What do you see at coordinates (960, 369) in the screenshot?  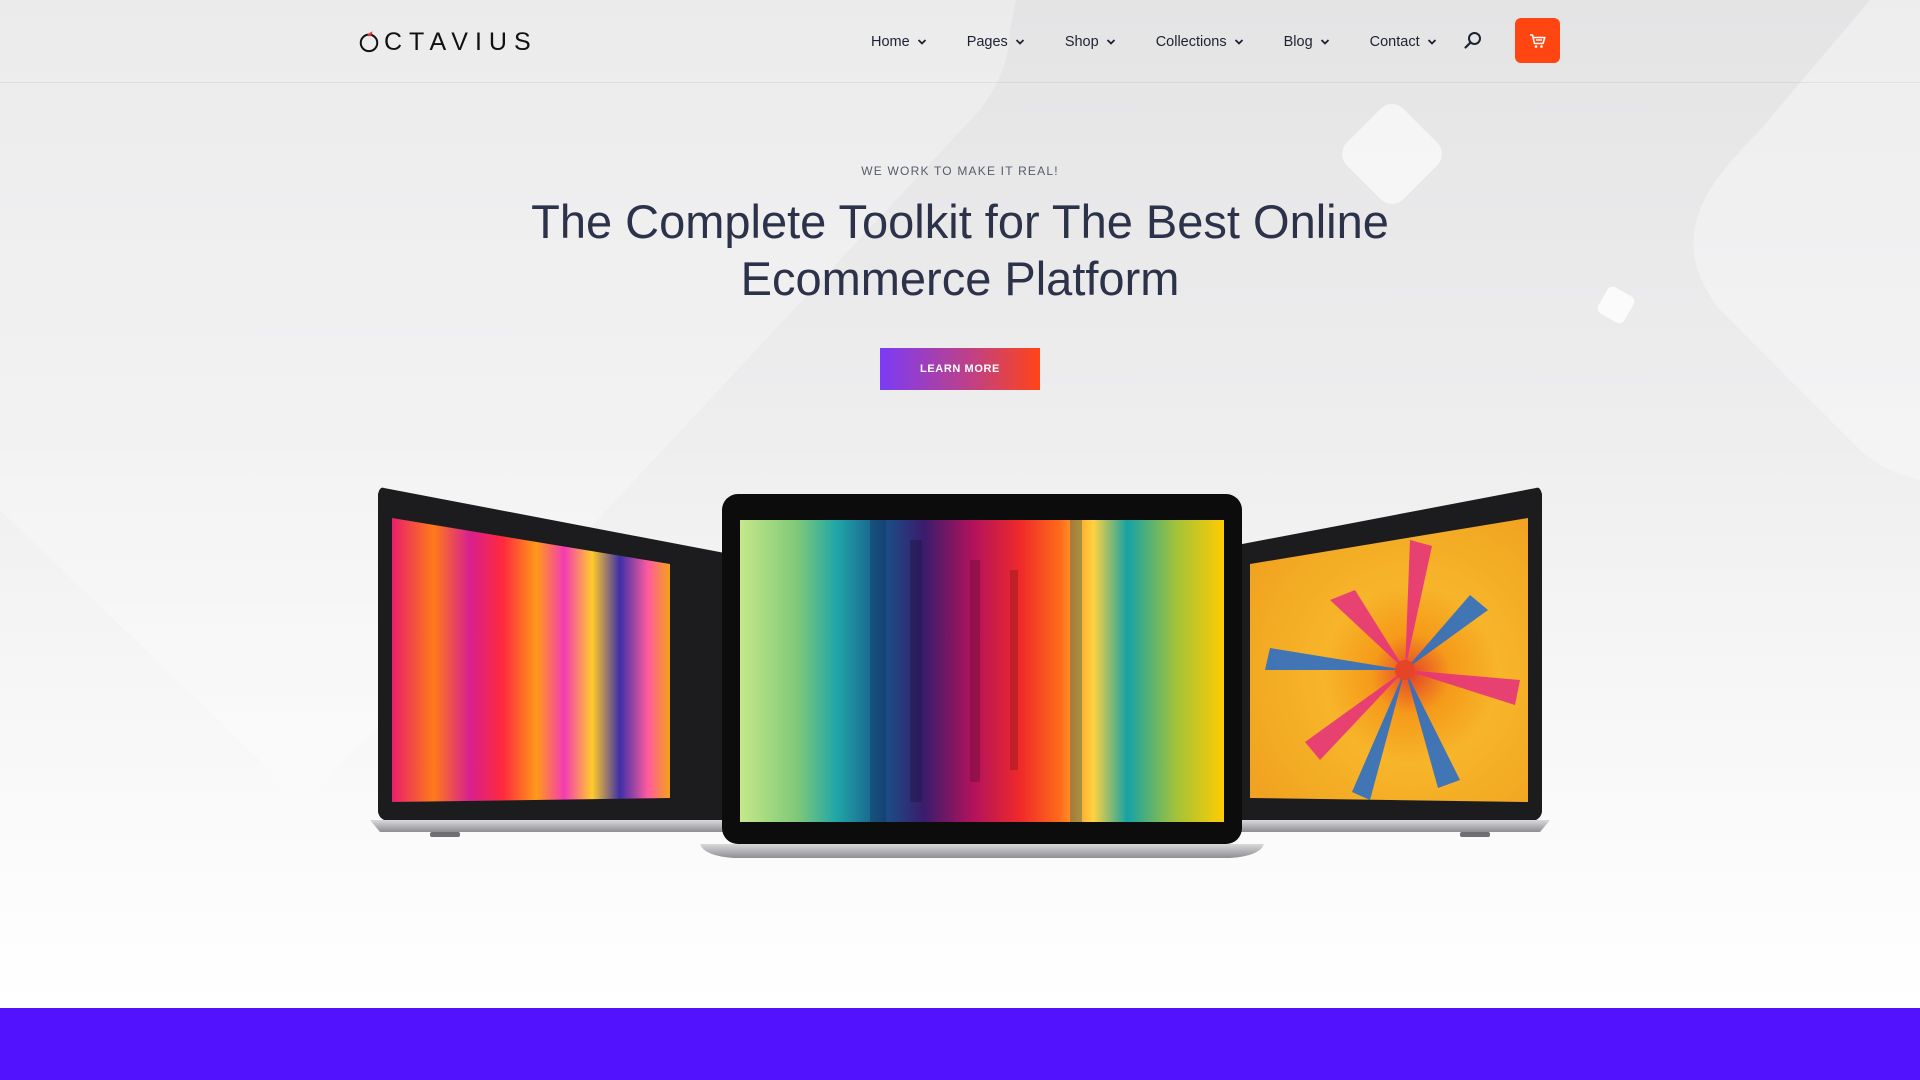 I see `learn-more-button: LEARN MORE` at bounding box center [960, 369].